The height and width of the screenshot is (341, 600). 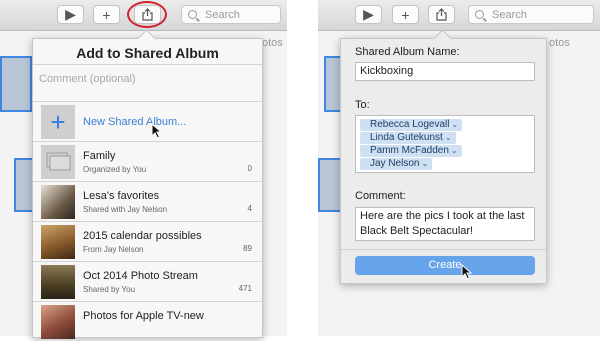 I want to click on recipient-token: Rebecca Logevall ⌄, so click(x=411, y=125).